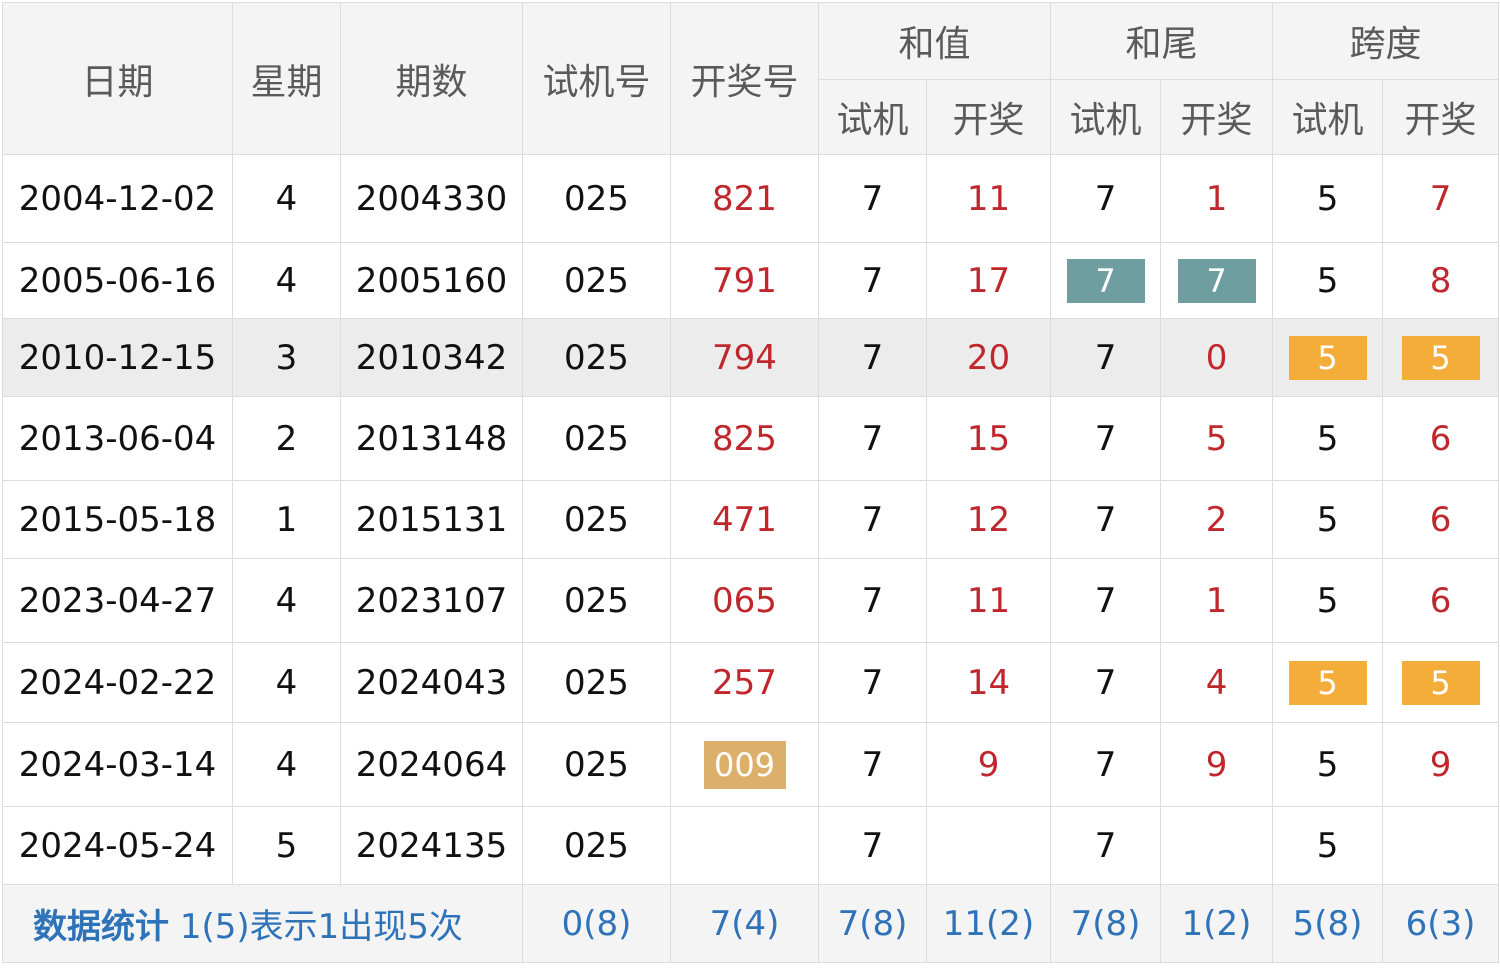 Image resolution: width=1500 pixels, height=971 pixels. I want to click on header-span-trial: 试机, so click(1328, 117).